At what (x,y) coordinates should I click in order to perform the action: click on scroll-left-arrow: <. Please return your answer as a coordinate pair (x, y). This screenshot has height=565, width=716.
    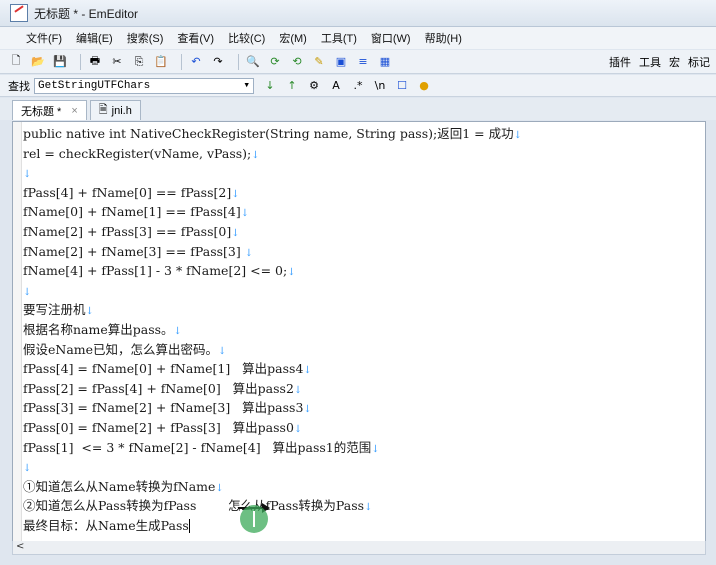
    Looking at the image, I should click on (20, 546).